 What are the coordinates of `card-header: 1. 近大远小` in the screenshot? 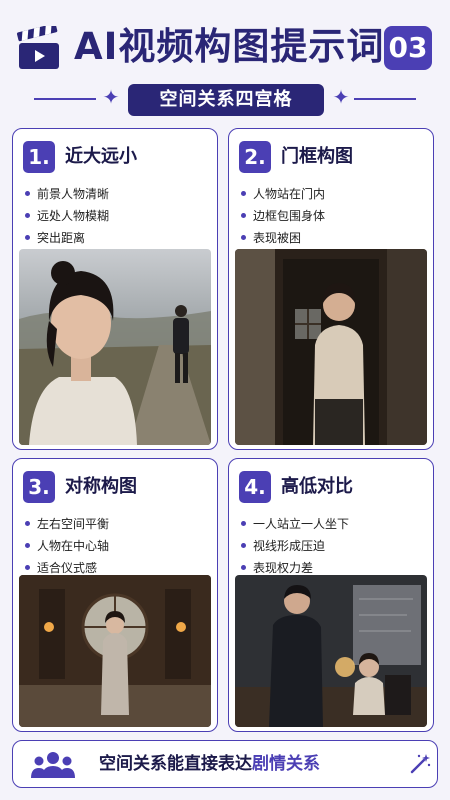 It's located at (116, 158).